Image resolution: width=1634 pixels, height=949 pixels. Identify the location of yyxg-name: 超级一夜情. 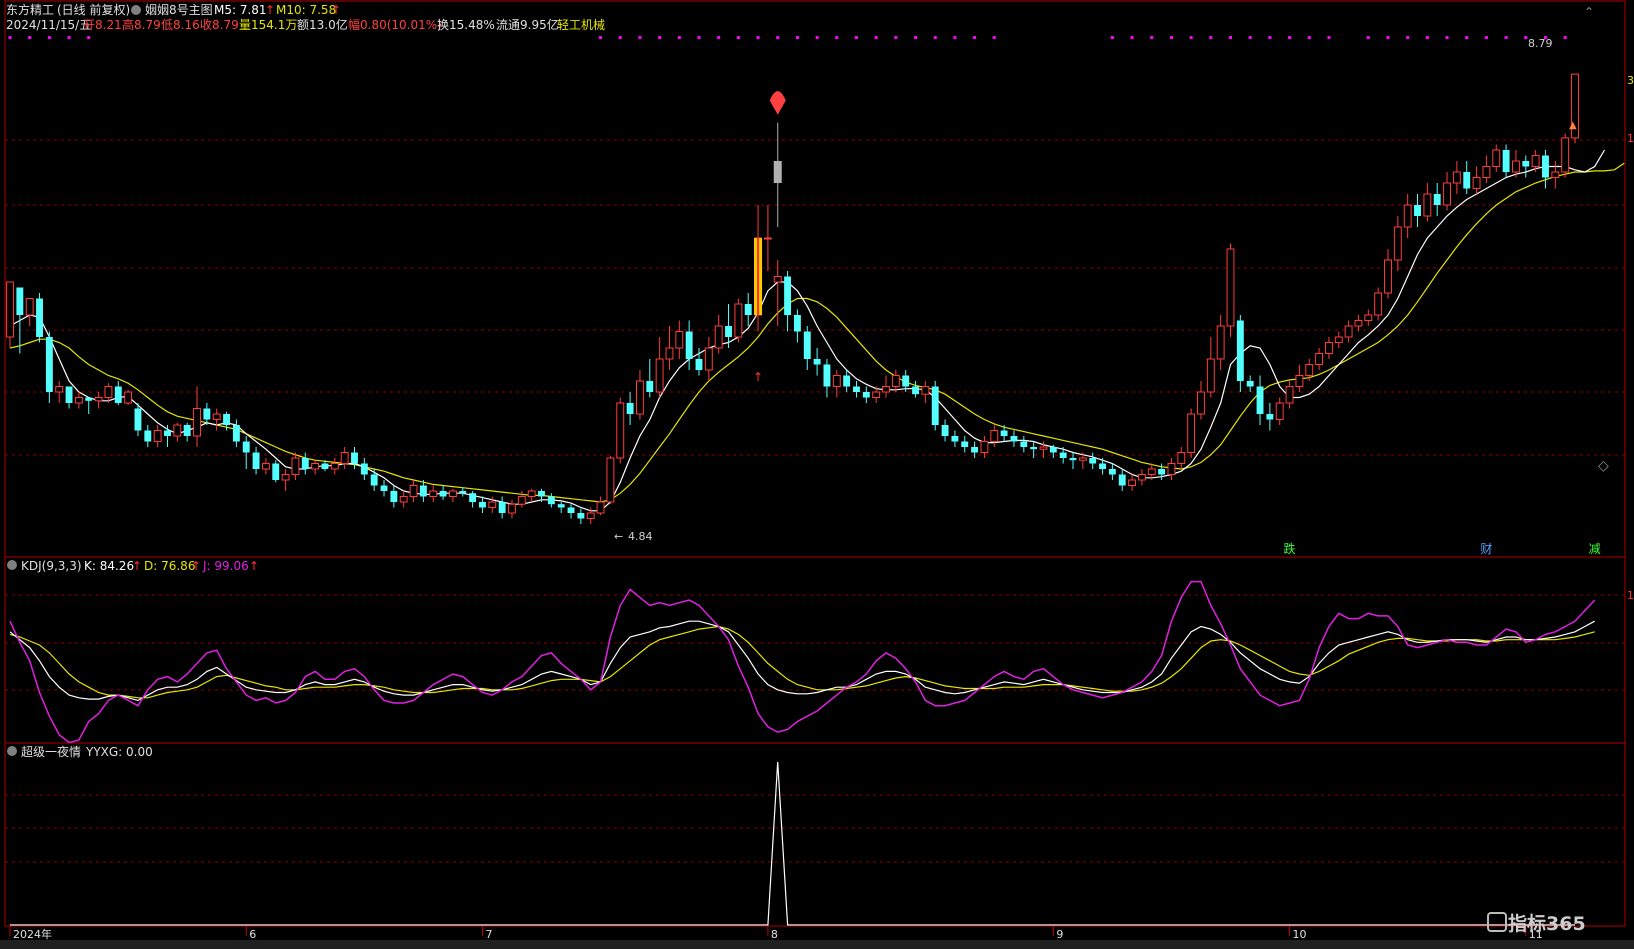
(51, 751).